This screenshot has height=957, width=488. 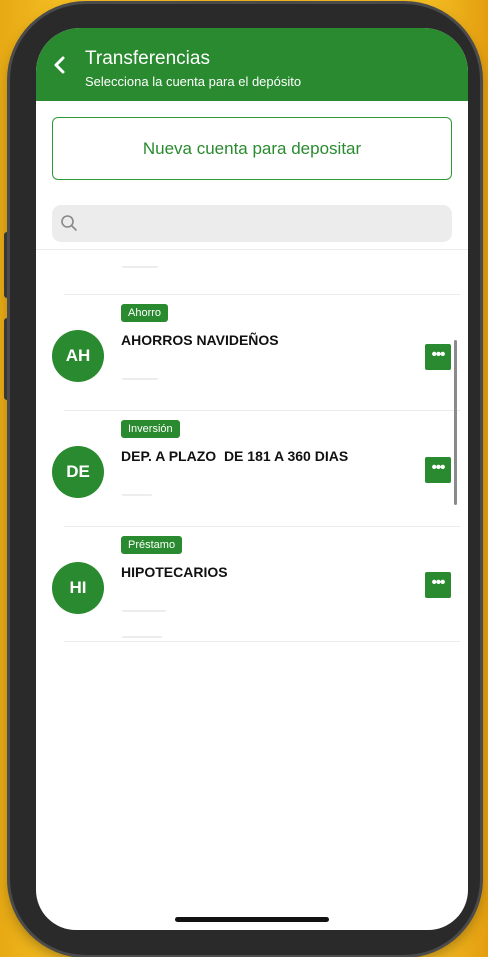 What do you see at coordinates (150, 429) in the screenshot?
I see `account-type-badge: Inversión` at bounding box center [150, 429].